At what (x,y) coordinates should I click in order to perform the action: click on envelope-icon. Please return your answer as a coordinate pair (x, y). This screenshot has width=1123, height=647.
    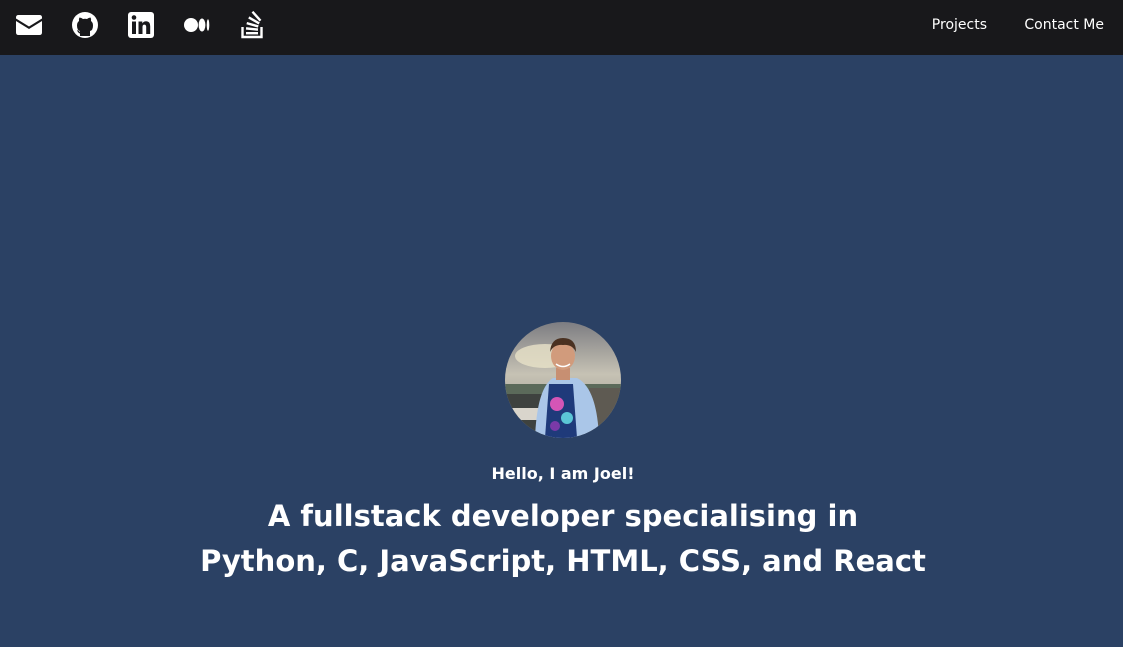
    Looking at the image, I should click on (29, 25).